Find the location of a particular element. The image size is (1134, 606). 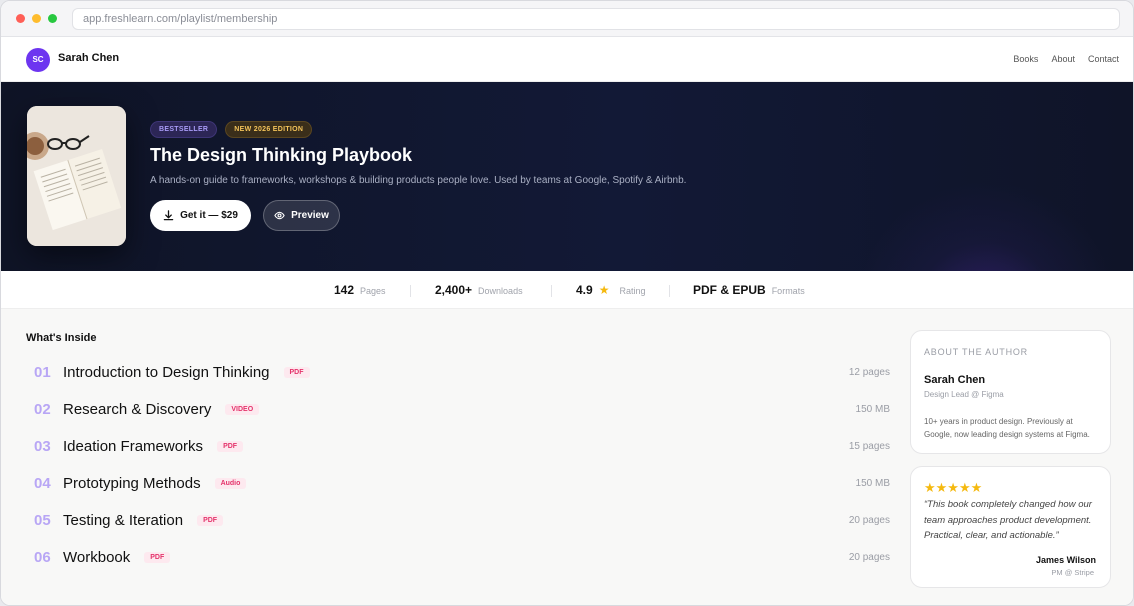

chapter-number: 06 is located at coordinates (42, 557).